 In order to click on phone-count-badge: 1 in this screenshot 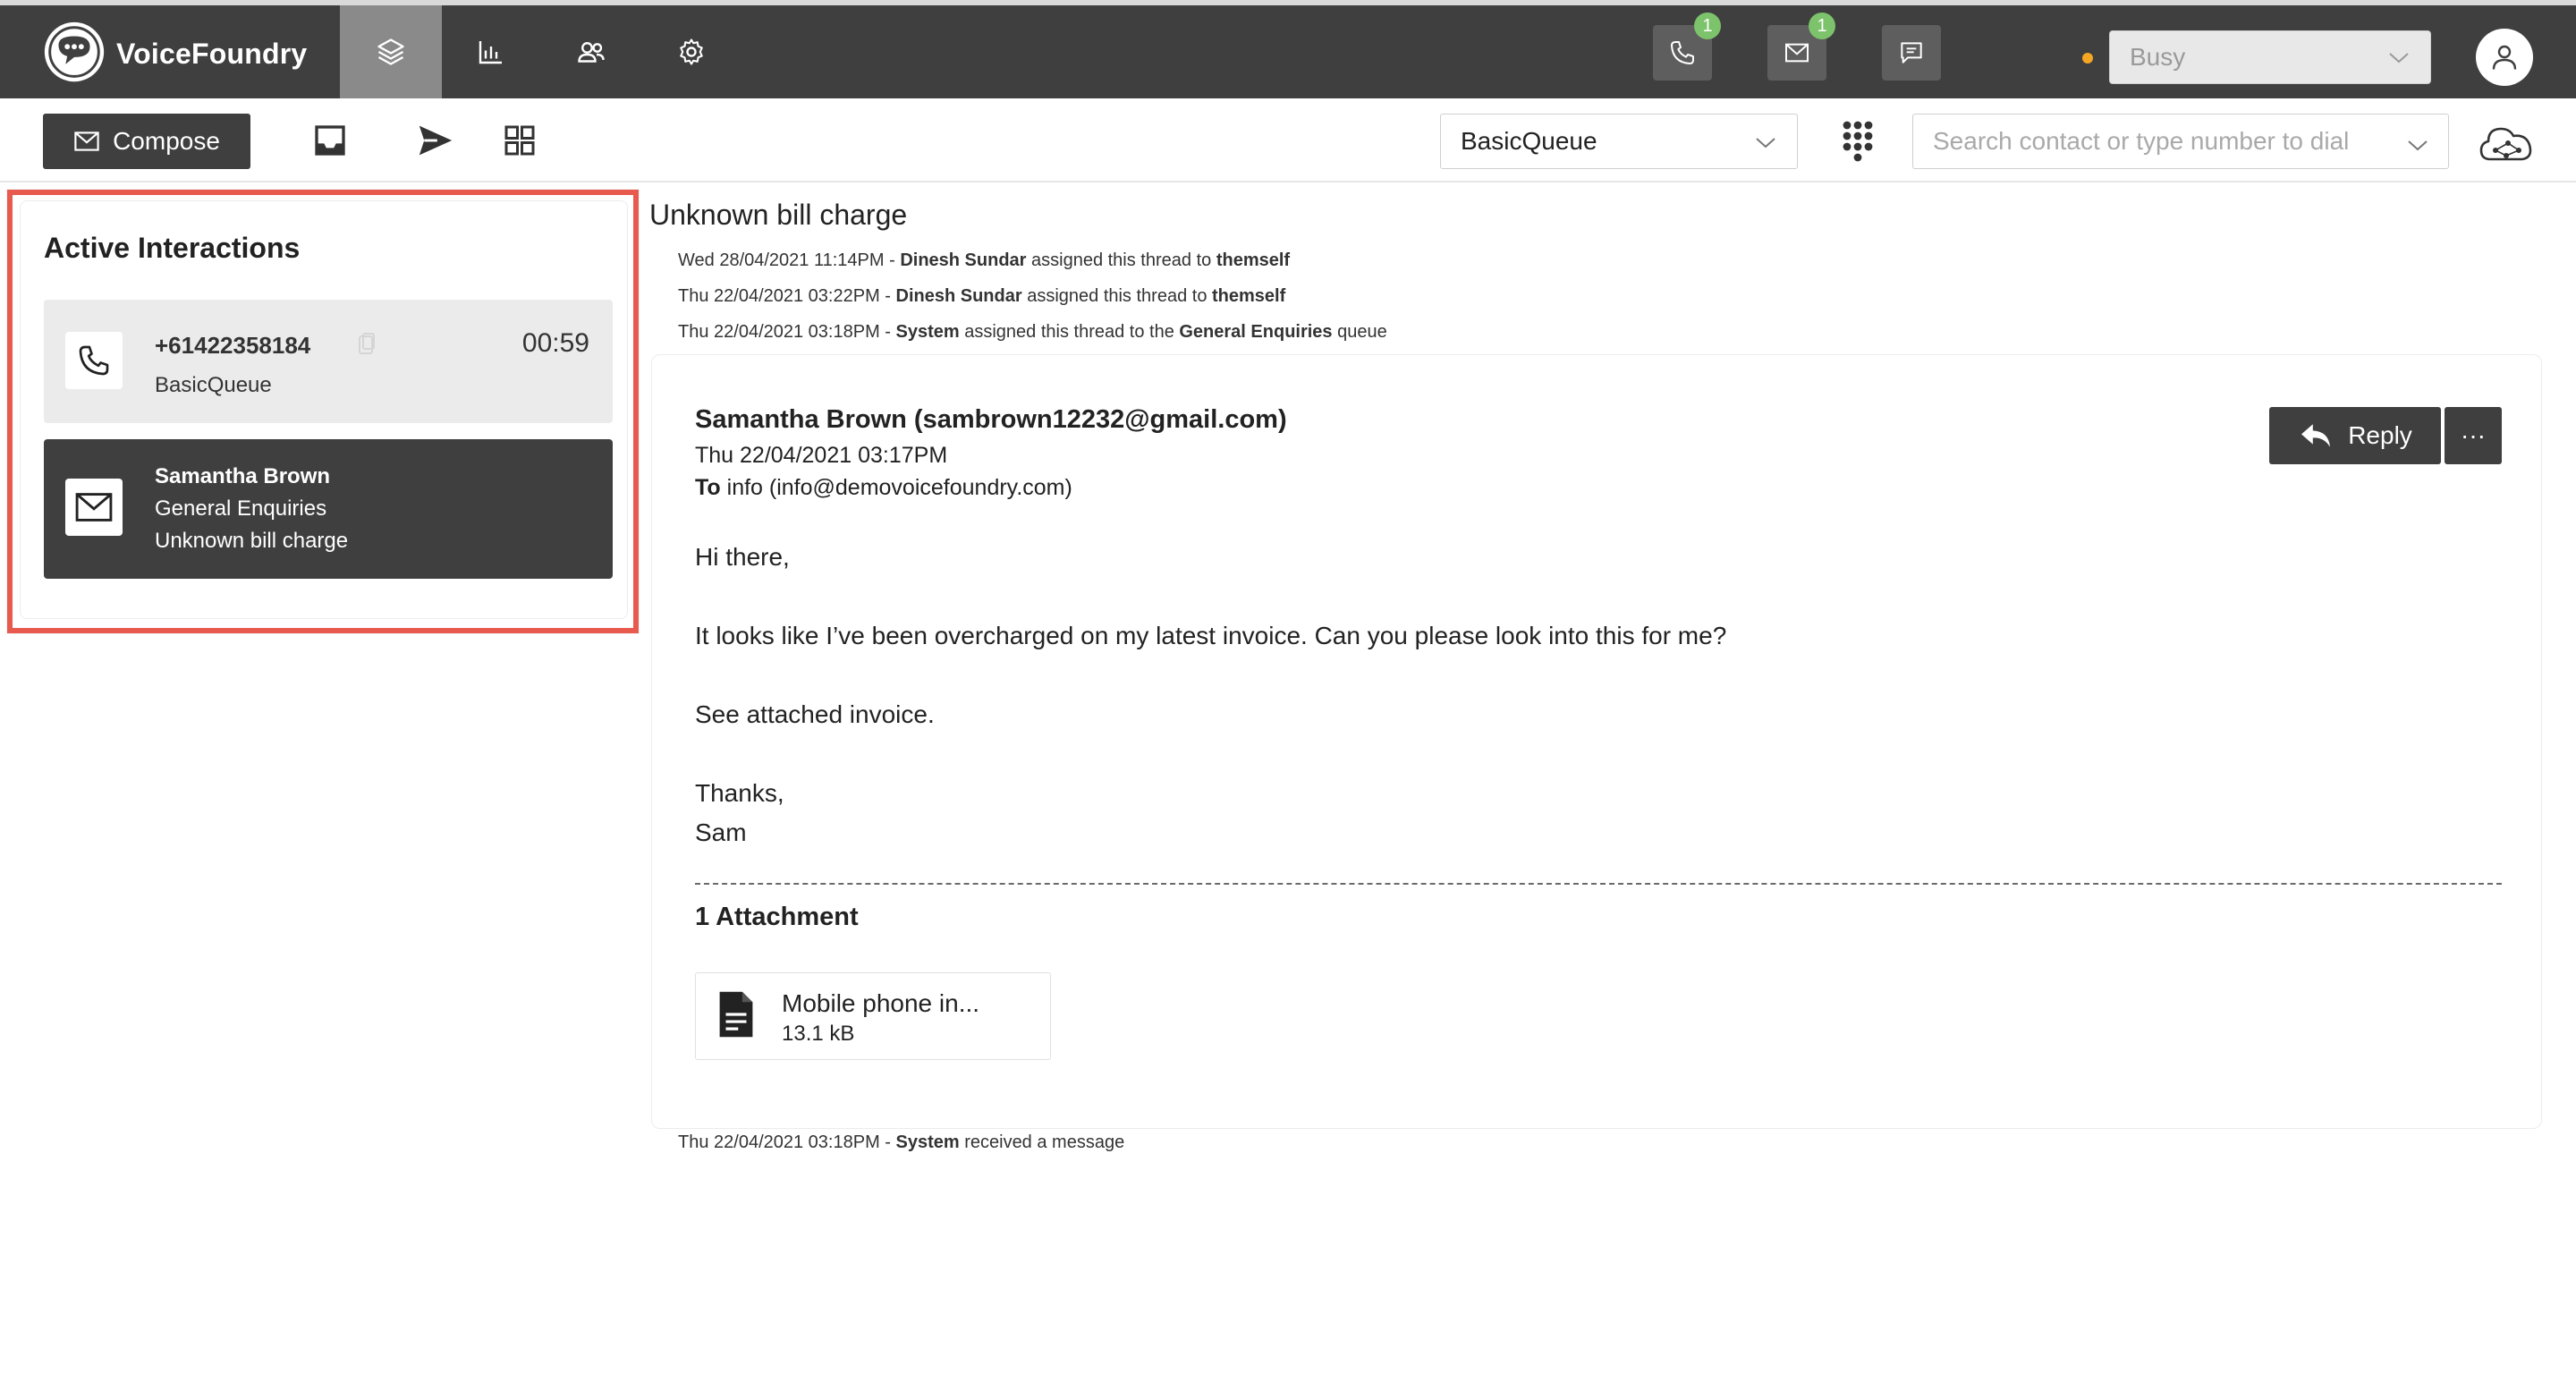, I will do `click(1707, 26)`.